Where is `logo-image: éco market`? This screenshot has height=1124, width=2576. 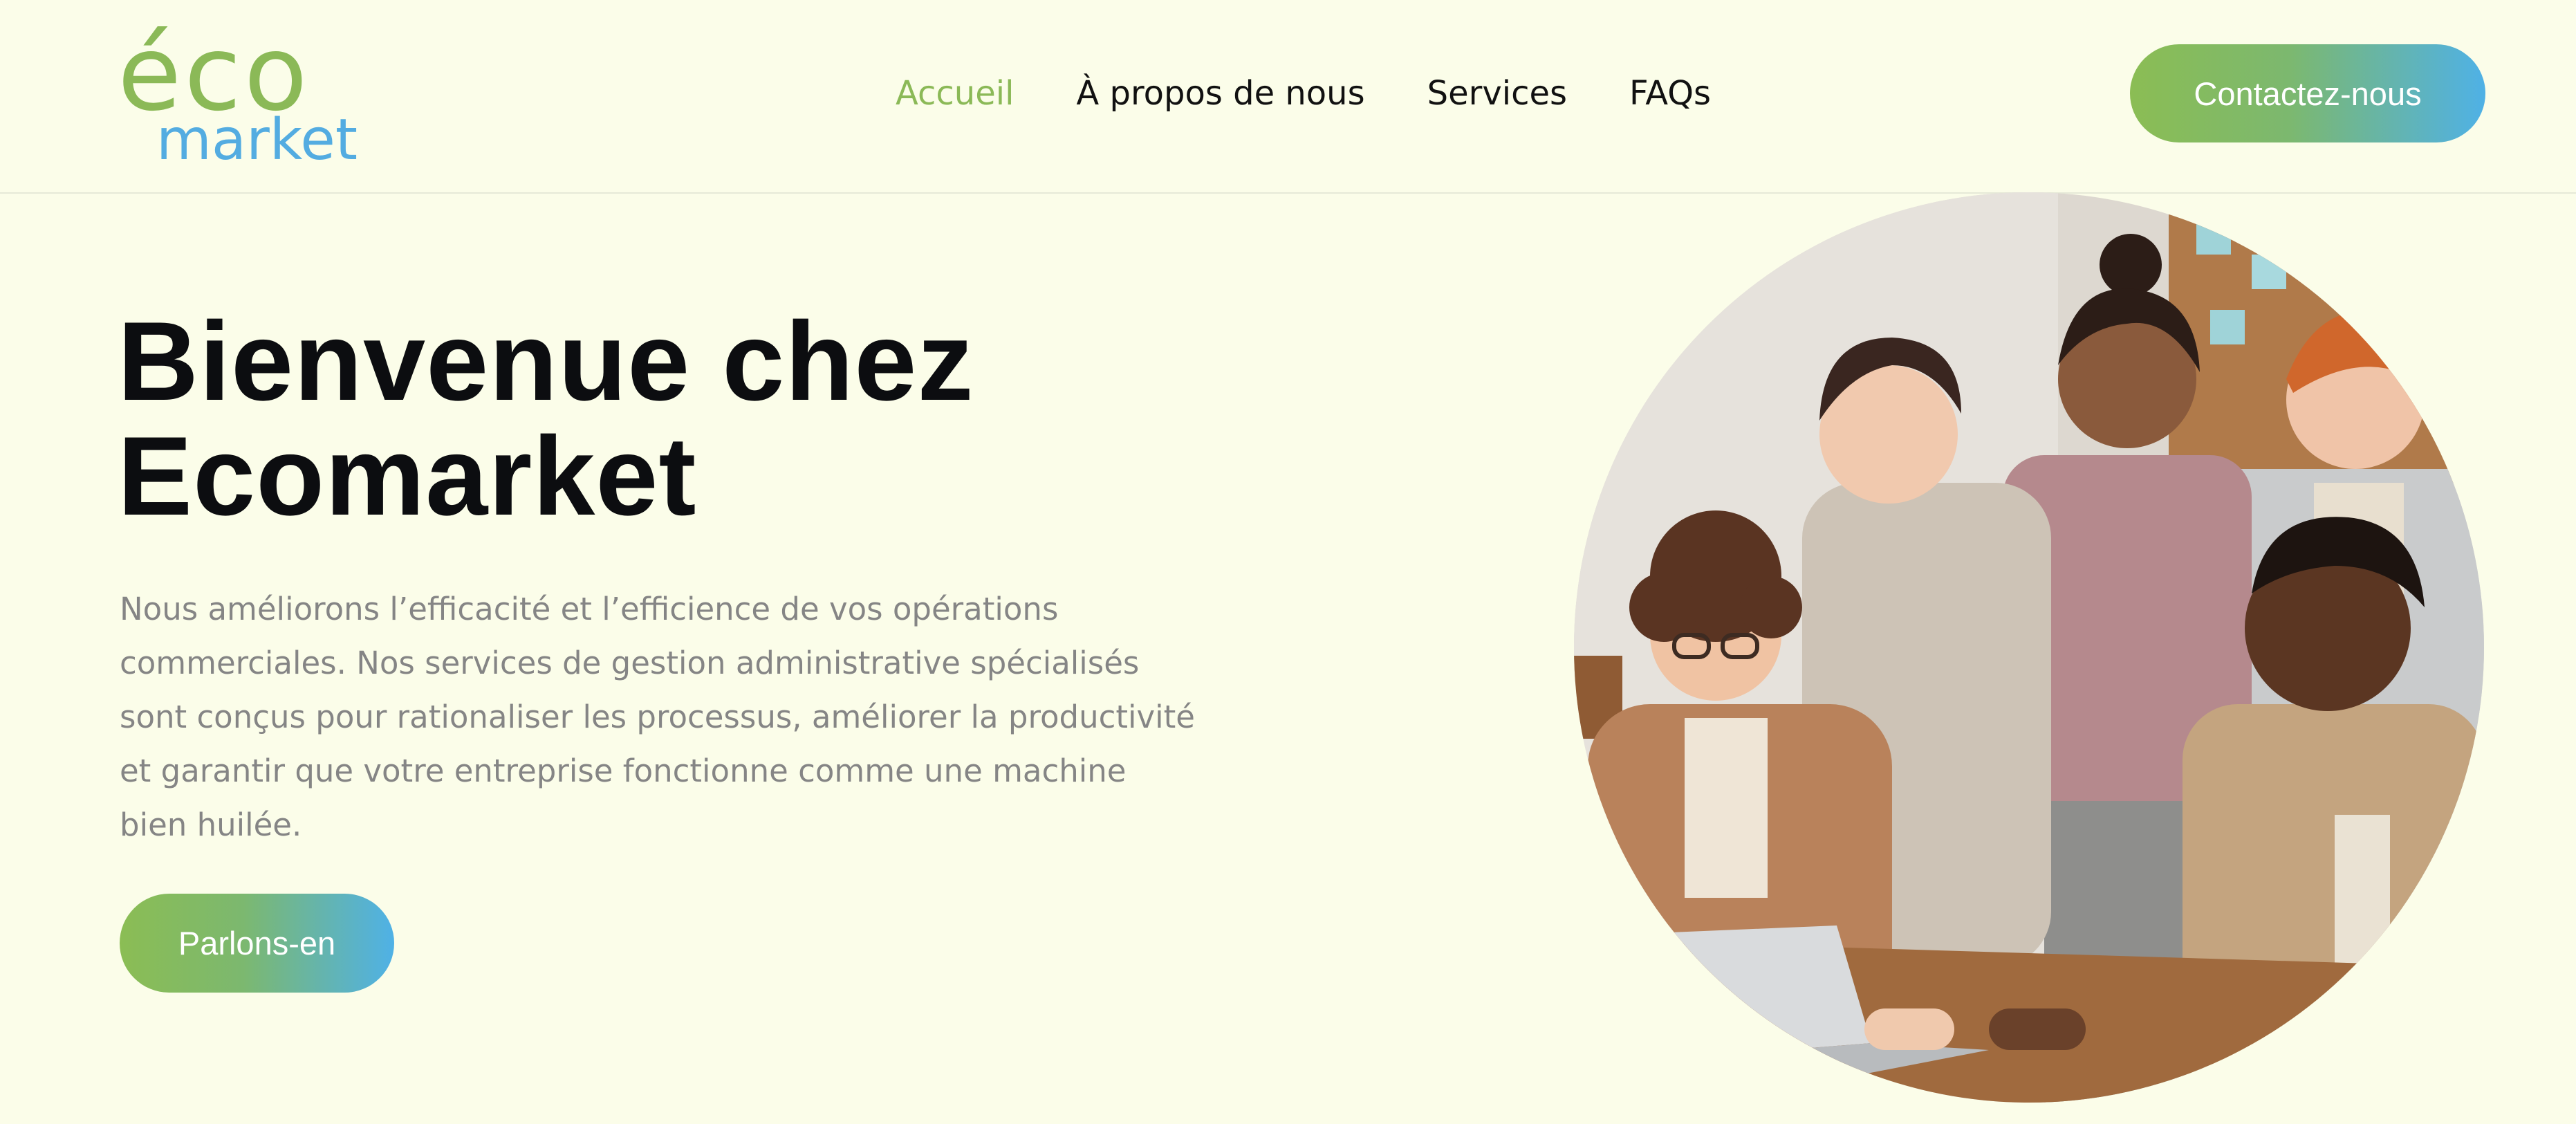 logo-image: éco market is located at coordinates (238, 94).